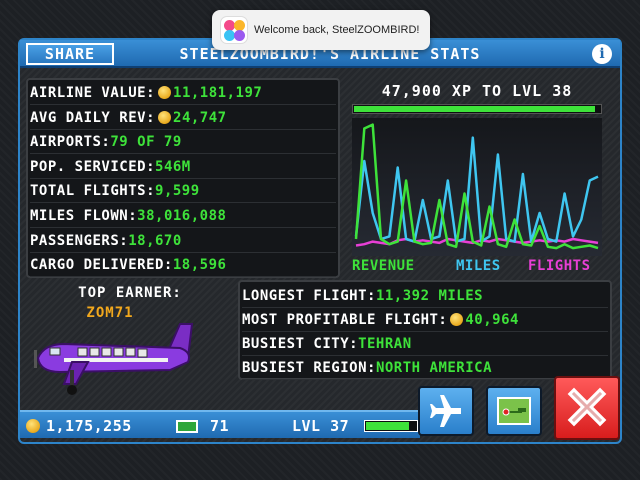 Image resolution: width=640 pixels, height=480 pixels. Describe the element at coordinates (177, 191) in the screenshot. I see `stat-value: 9,599` at that location.